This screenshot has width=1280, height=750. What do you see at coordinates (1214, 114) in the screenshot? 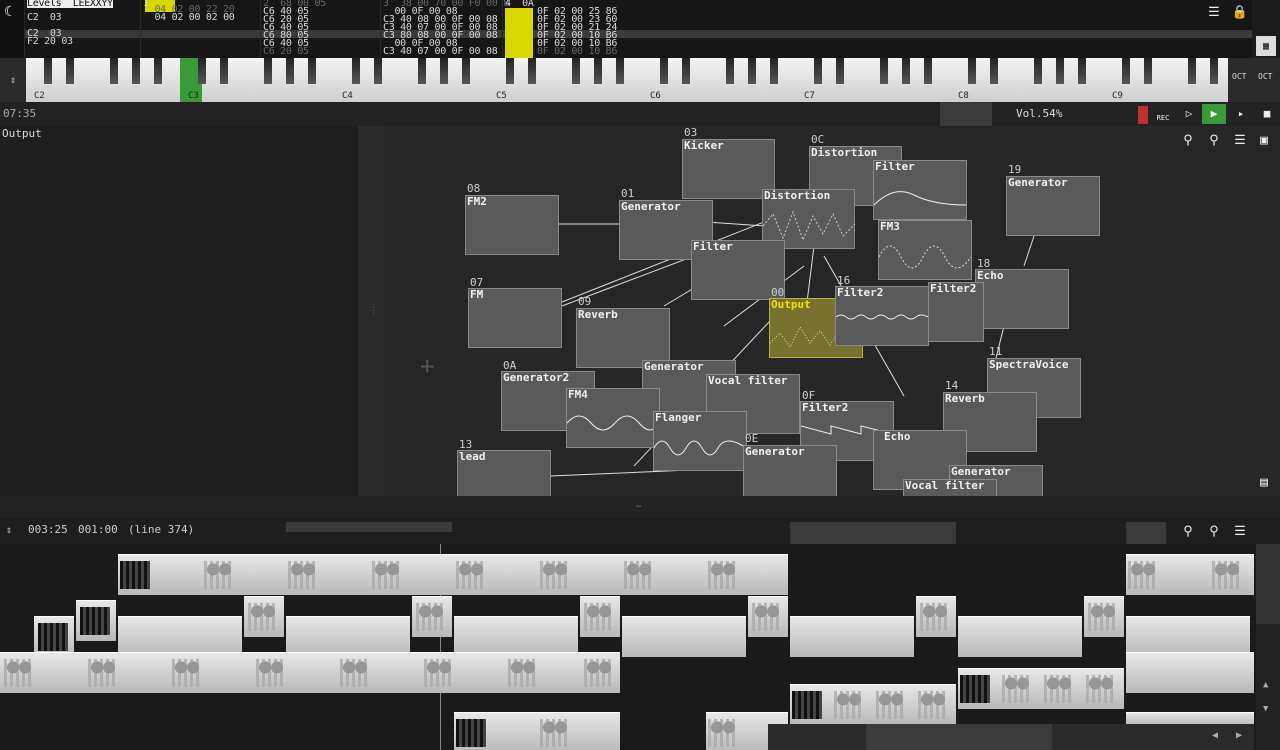
I see `play-icon: ▶` at bounding box center [1214, 114].